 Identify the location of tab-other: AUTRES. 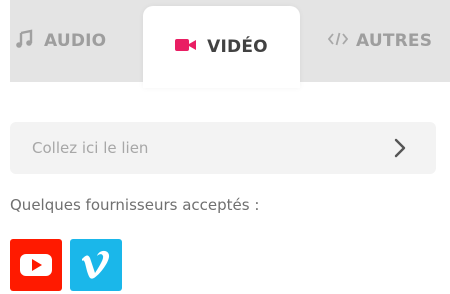
(380, 41).